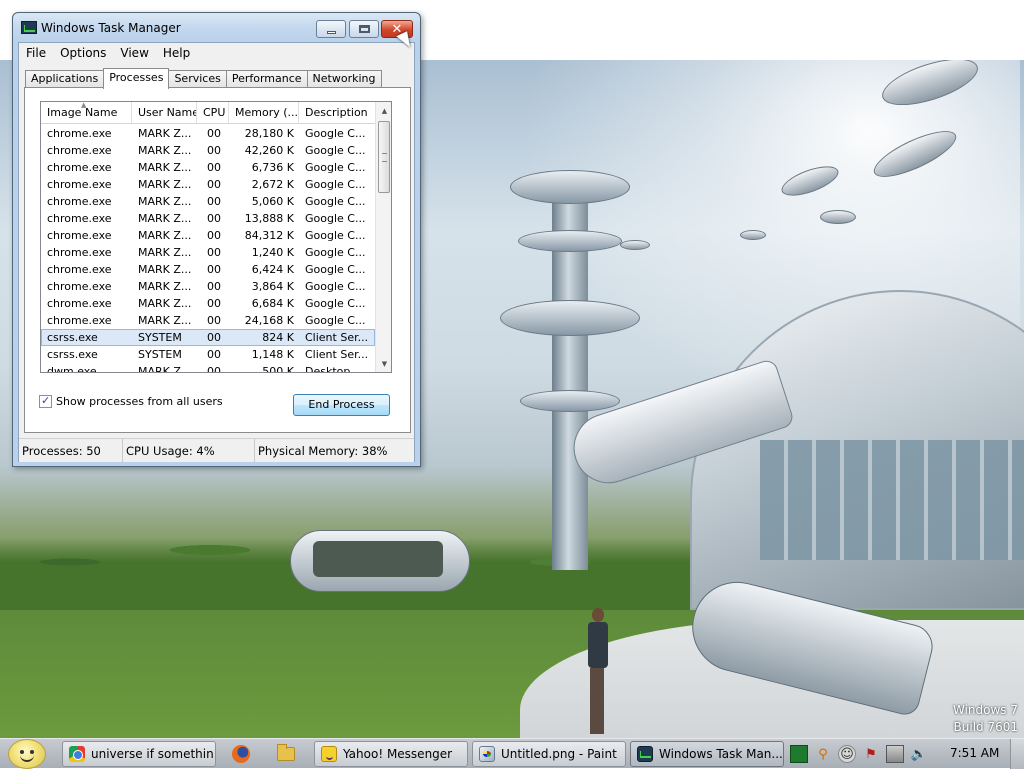 The height and width of the screenshot is (769, 1024). What do you see at coordinates (111, 28) in the screenshot?
I see `window-title: Windows Task Manager` at bounding box center [111, 28].